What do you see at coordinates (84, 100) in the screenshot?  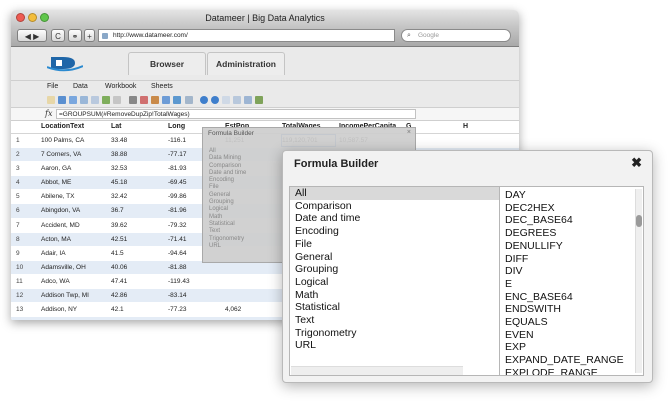 I see `copy-icon` at bounding box center [84, 100].